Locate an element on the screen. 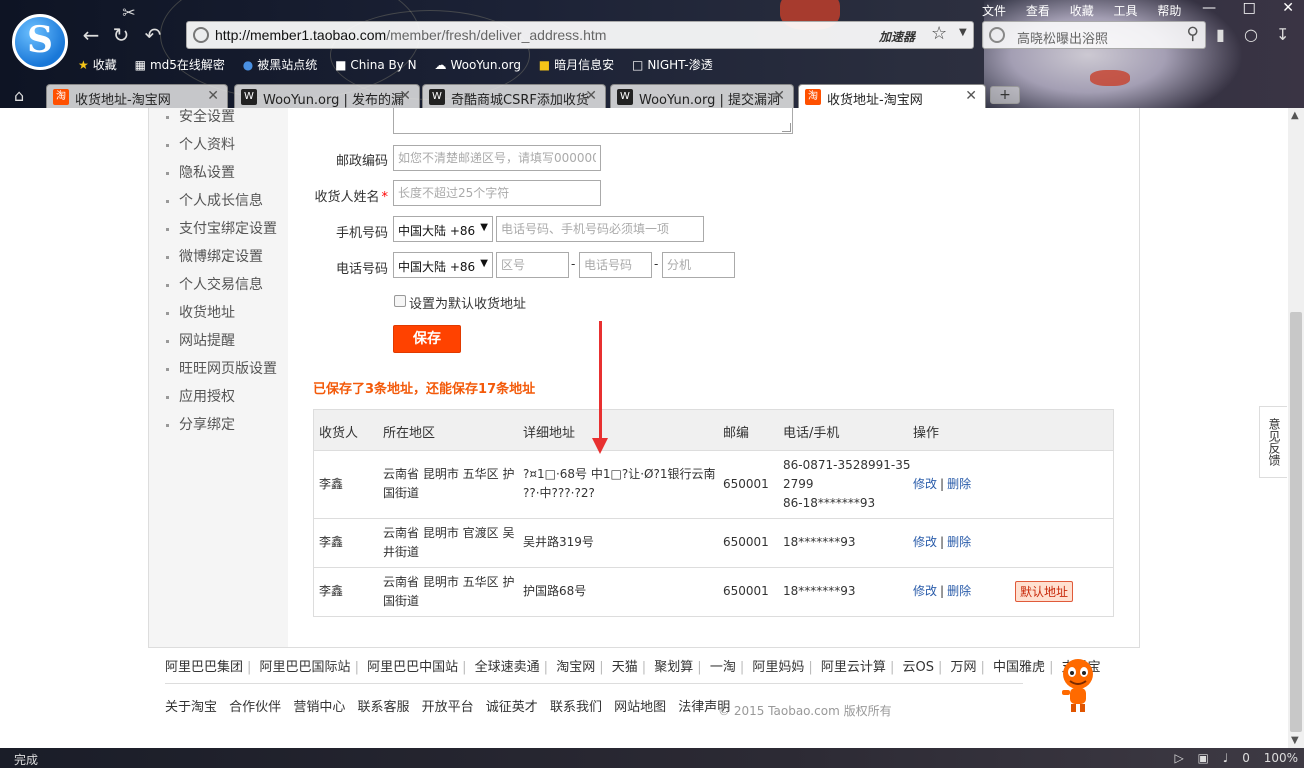 The height and width of the screenshot is (768, 1304). sidebar-item-alipay: 支付宝绑定设置 is located at coordinates (218, 234).